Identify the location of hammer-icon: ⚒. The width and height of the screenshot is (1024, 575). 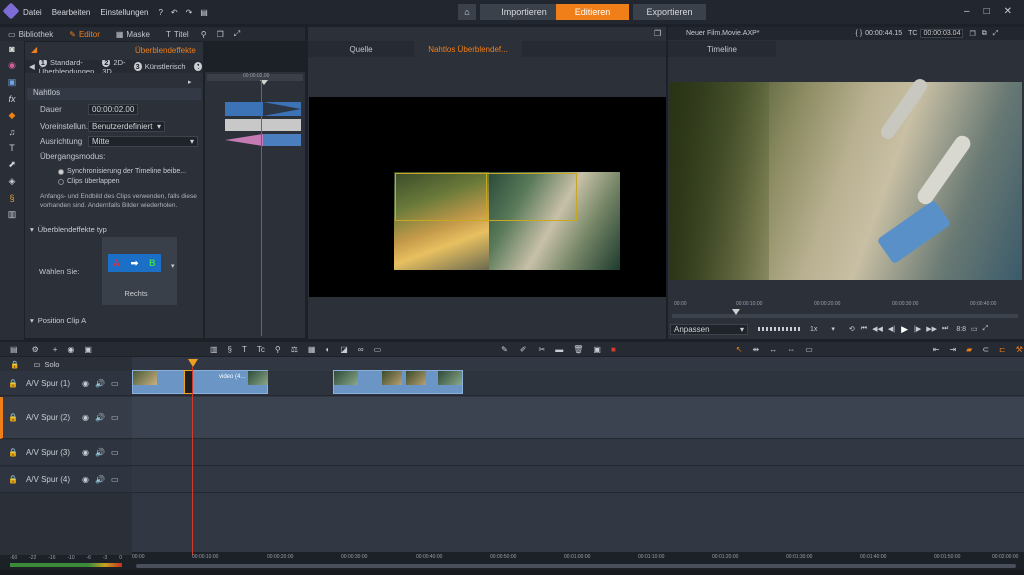
(1019, 349).